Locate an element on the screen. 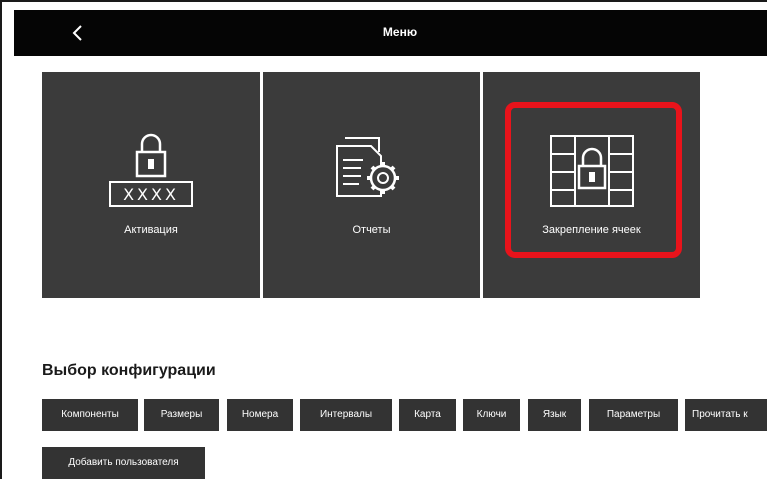  page-title: Меню is located at coordinates (400, 32).